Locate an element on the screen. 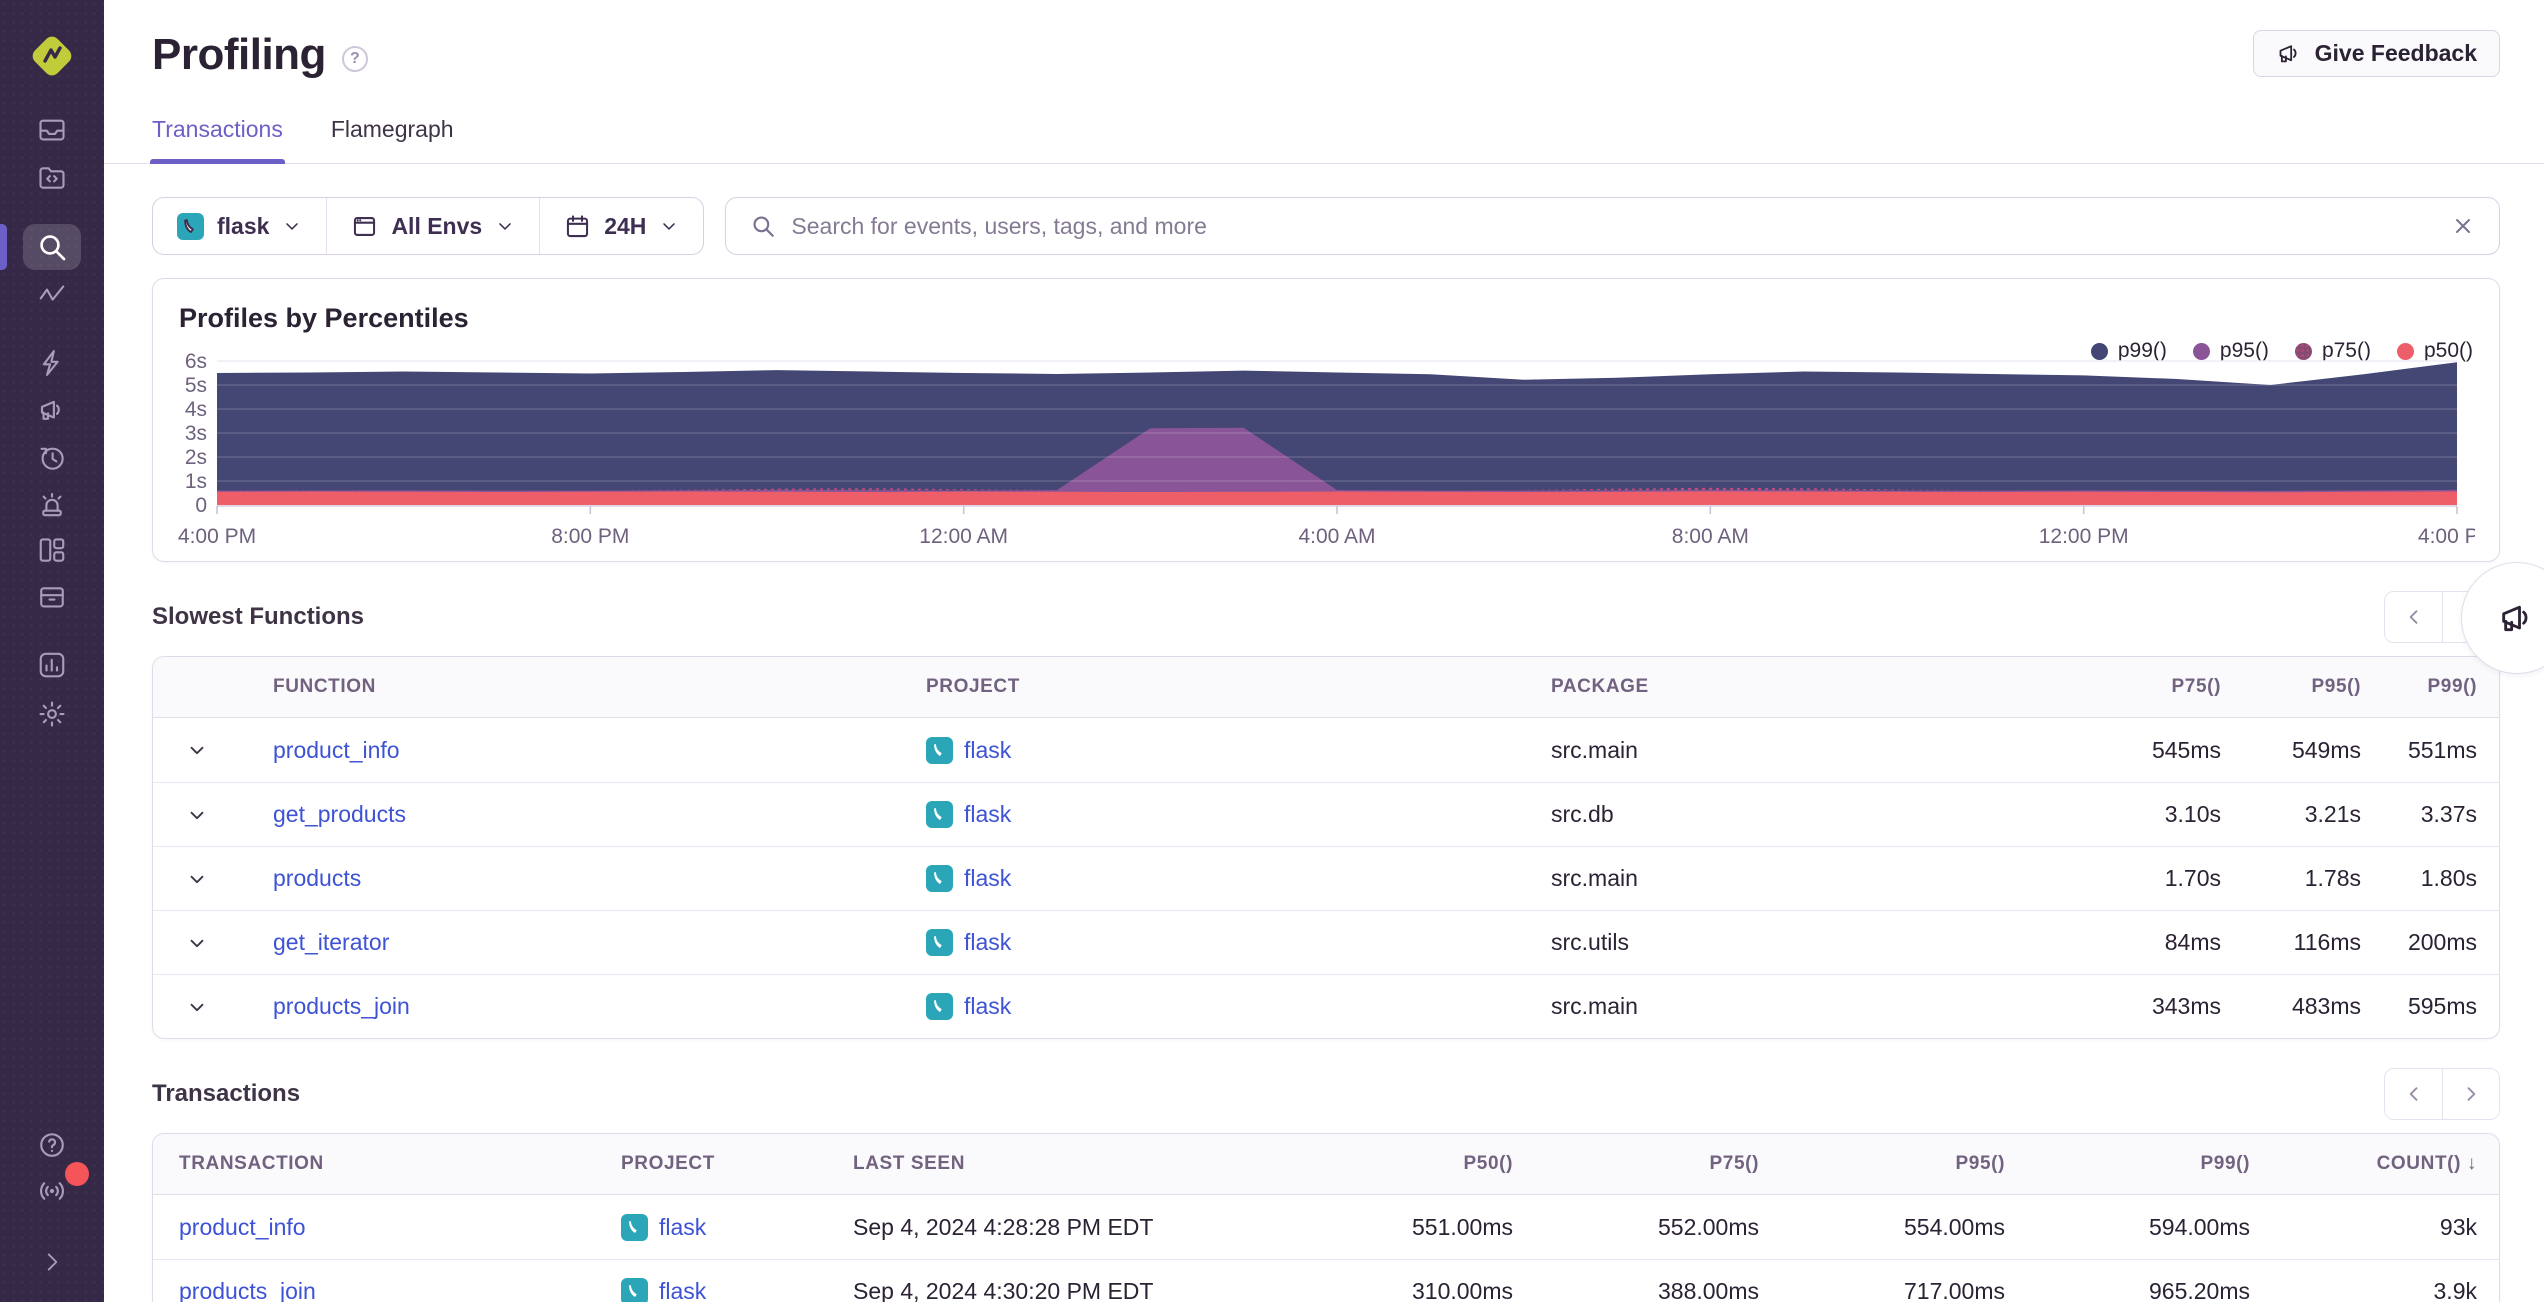 This screenshot has height=1302, width=2544. column-header: PROJECT is located at coordinates (973, 686).